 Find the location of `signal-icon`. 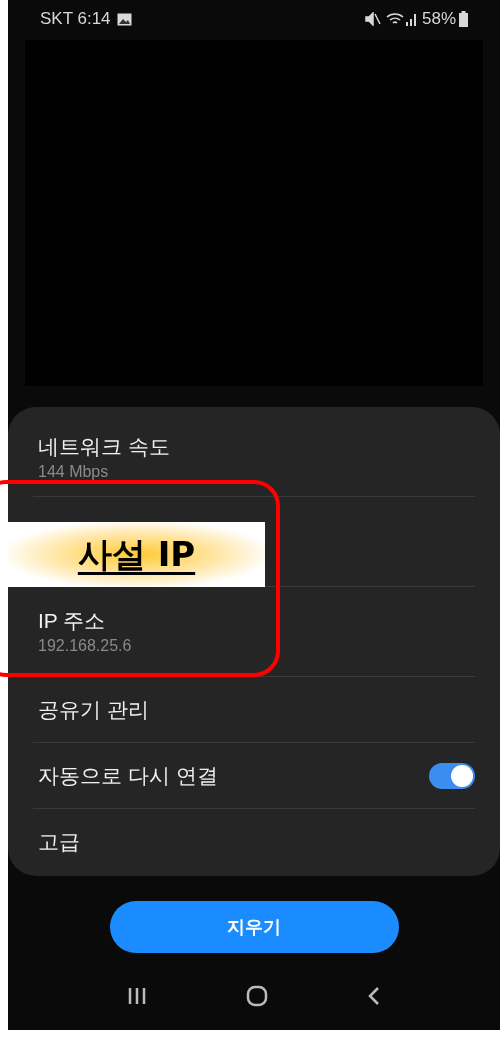

signal-icon is located at coordinates (411, 19).